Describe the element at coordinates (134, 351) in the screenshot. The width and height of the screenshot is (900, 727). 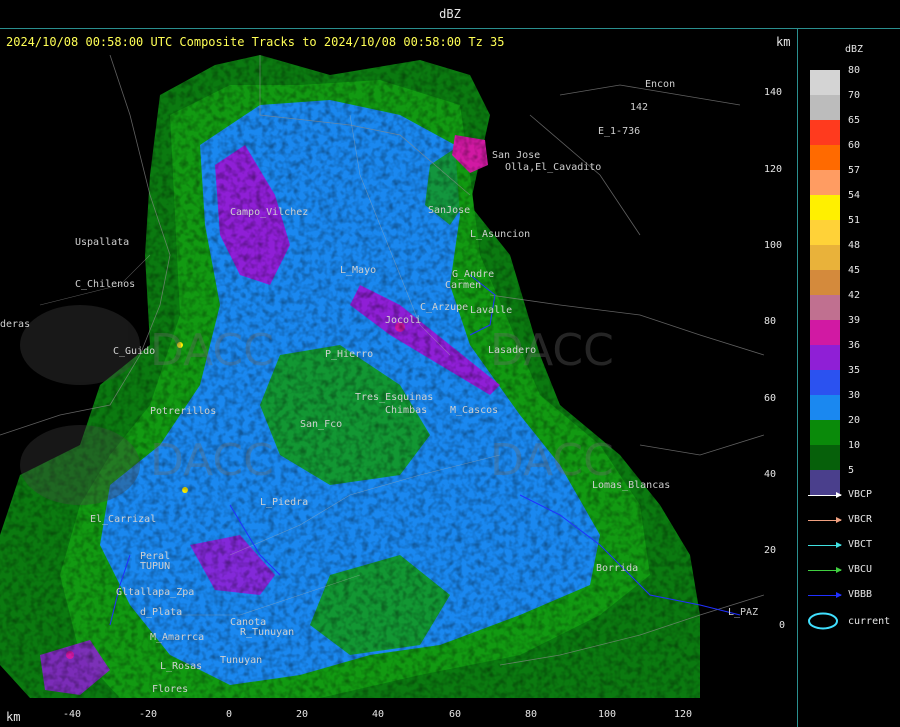
I see `place-label: C_Guido` at that location.